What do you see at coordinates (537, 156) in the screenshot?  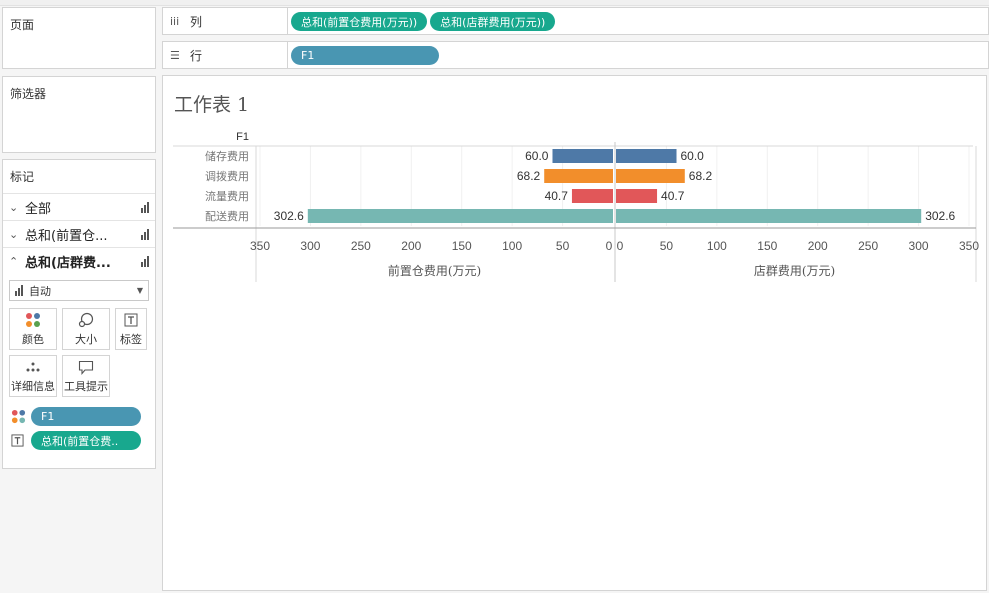 I see `left-data-label: 60.0` at bounding box center [537, 156].